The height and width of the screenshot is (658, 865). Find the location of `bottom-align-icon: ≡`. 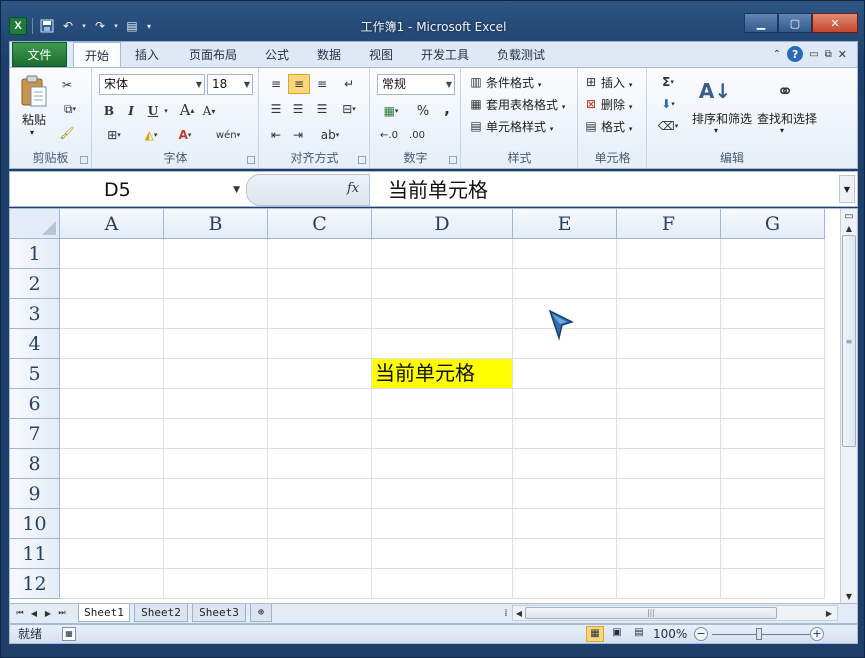

bottom-align-icon: ≡ is located at coordinates (322, 84).